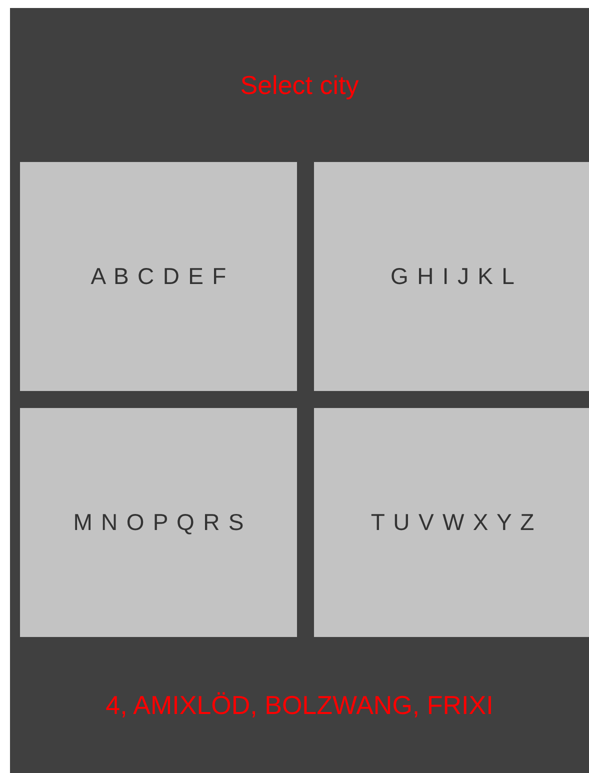 The image size is (589, 773). What do you see at coordinates (158, 276) in the screenshot?
I see `letter-group-button: A B C D E F` at bounding box center [158, 276].